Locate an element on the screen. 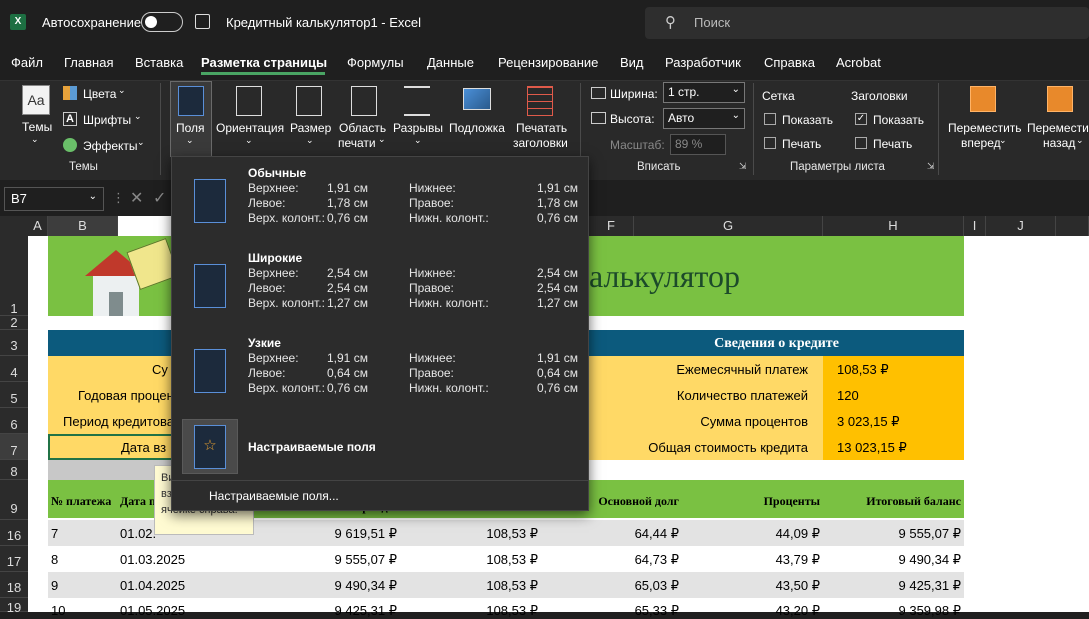 Image resolution: width=1089 pixels, height=619 pixels. bring-forward-label-1: Переместить is located at coordinates (985, 128).